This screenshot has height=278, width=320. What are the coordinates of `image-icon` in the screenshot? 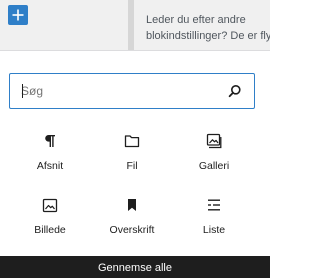 It's located at (50, 205).